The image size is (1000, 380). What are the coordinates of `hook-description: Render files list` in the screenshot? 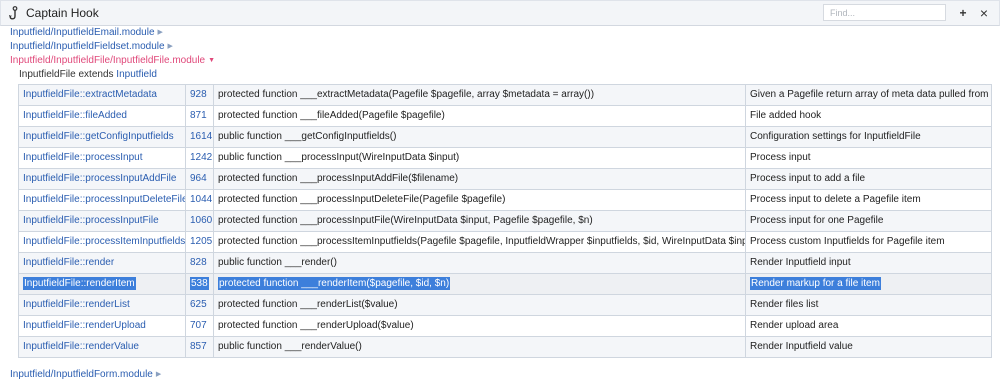 It's located at (868, 305).